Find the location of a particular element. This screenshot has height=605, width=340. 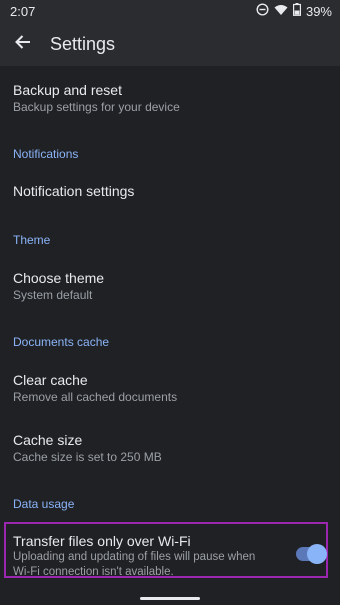

backup-subtitle: Backup settings for your device is located at coordinates (96, 107).